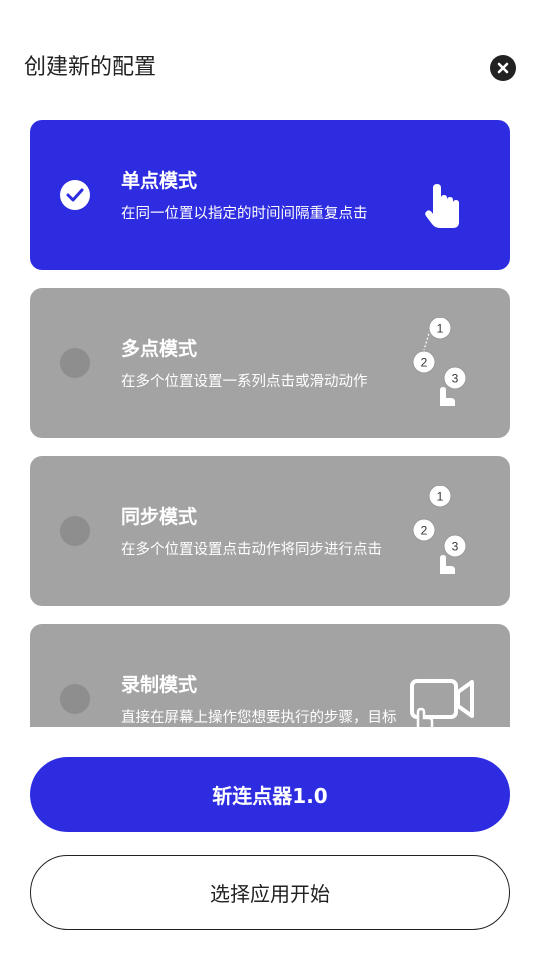 The height and width of the screenshot is (960, 540). Describe the element at coordinates (442, 206) in the screenshot. I see `single-tap-icon` at that location.